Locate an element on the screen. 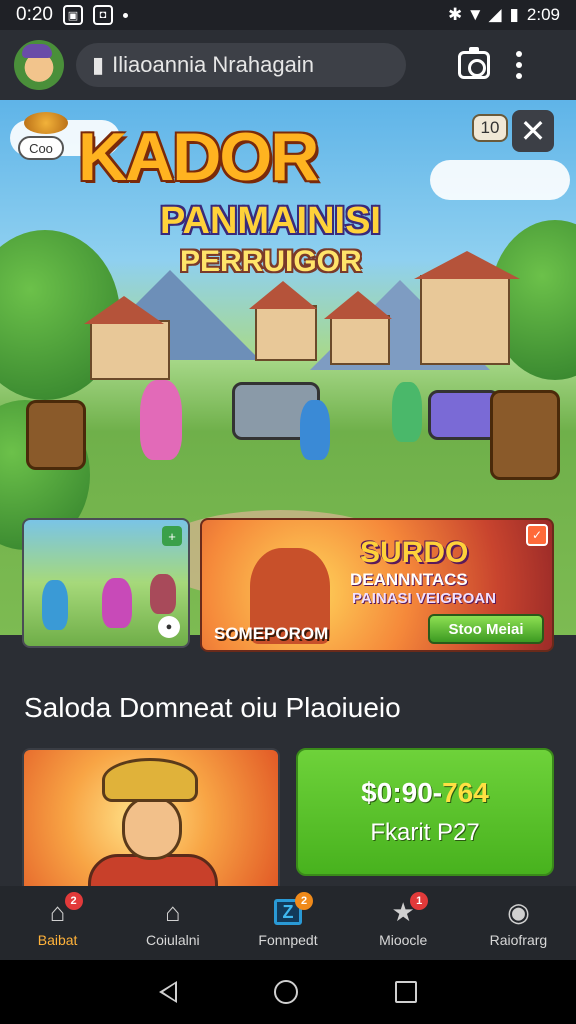  section-title: Saloda Domneat oiu Plaoiueio is located at coordinates (212, 707).